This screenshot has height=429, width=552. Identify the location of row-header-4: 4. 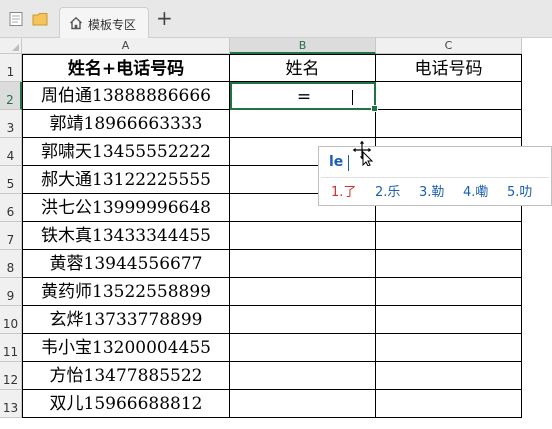
(11, 152).